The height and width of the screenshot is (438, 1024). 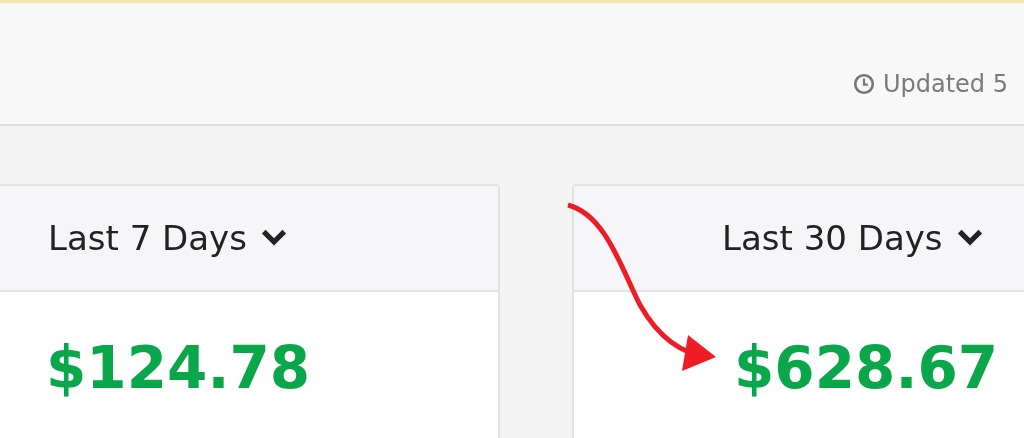 I want to click on clock-icon, so click(x=863, y=83).